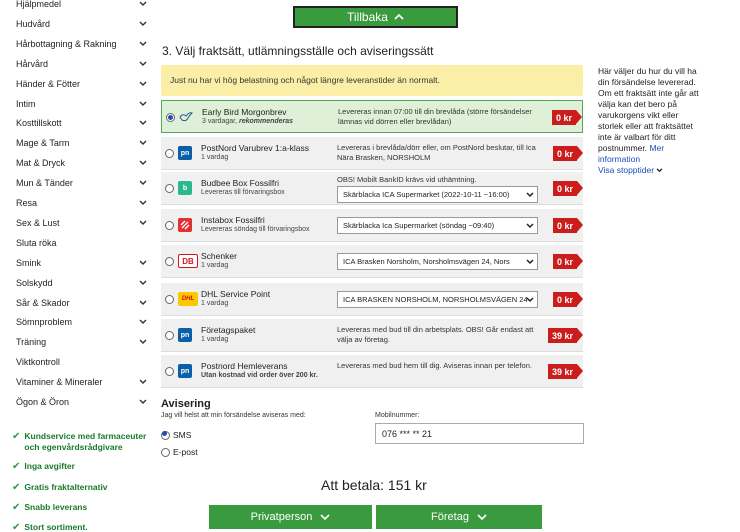  Describe the element at coordinates (82, 44) in the screenshot. I see `sidebar-category: Hårbottagning & Rakning` at that location.